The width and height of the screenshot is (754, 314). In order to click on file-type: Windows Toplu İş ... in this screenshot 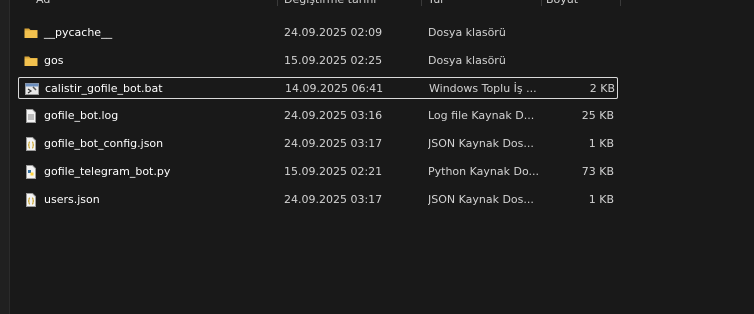, I will do `click(483, 88)`.